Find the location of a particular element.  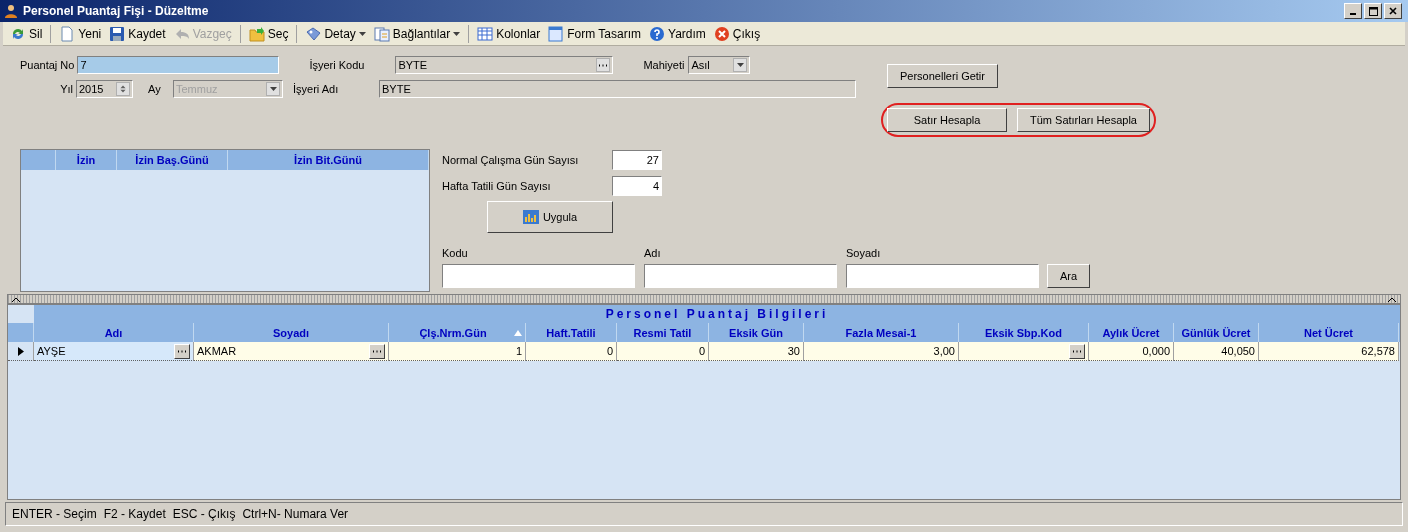

status-text: ENTER - Seçim is located at coordinates (54, 514).